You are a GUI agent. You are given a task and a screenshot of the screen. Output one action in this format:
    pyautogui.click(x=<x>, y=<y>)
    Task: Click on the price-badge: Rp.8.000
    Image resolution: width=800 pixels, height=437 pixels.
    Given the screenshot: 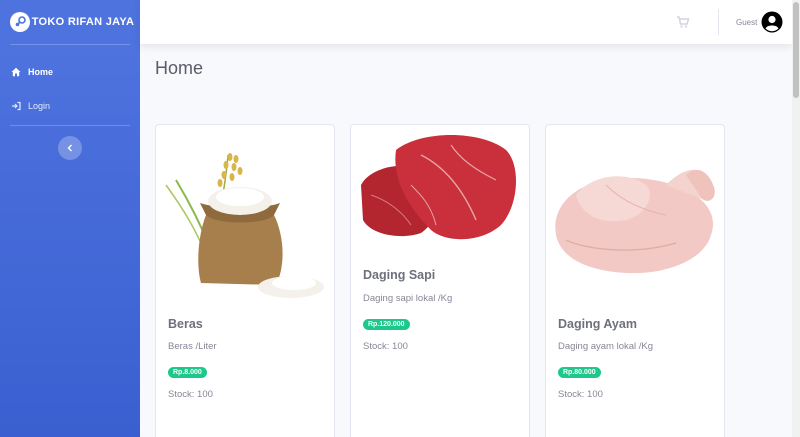 What is the action you would take?
    pyautogui.click(x=187, y=372)
    